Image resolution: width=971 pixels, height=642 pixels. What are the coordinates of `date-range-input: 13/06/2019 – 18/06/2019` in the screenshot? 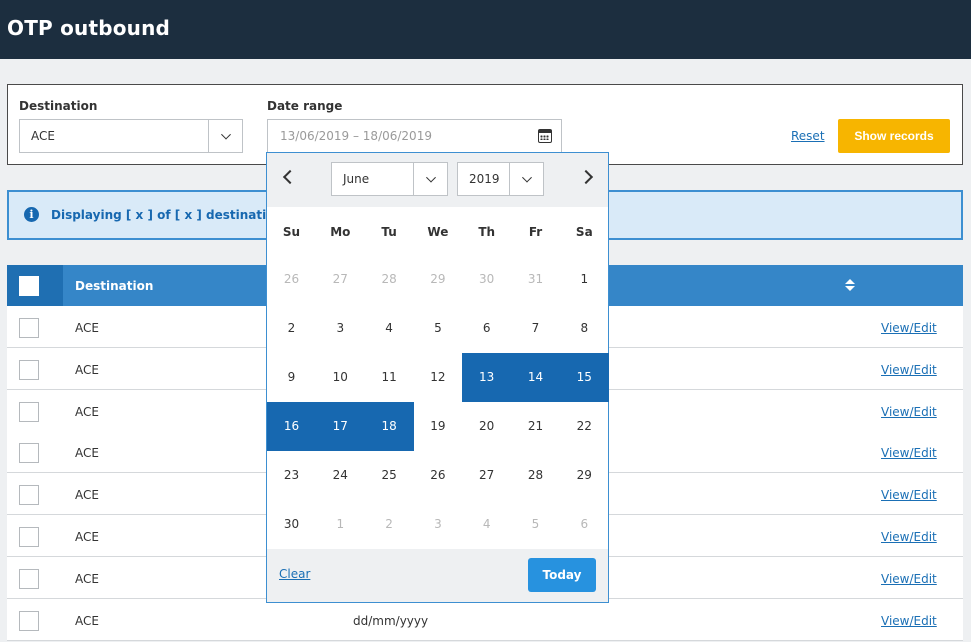 It's located at (414, 136).